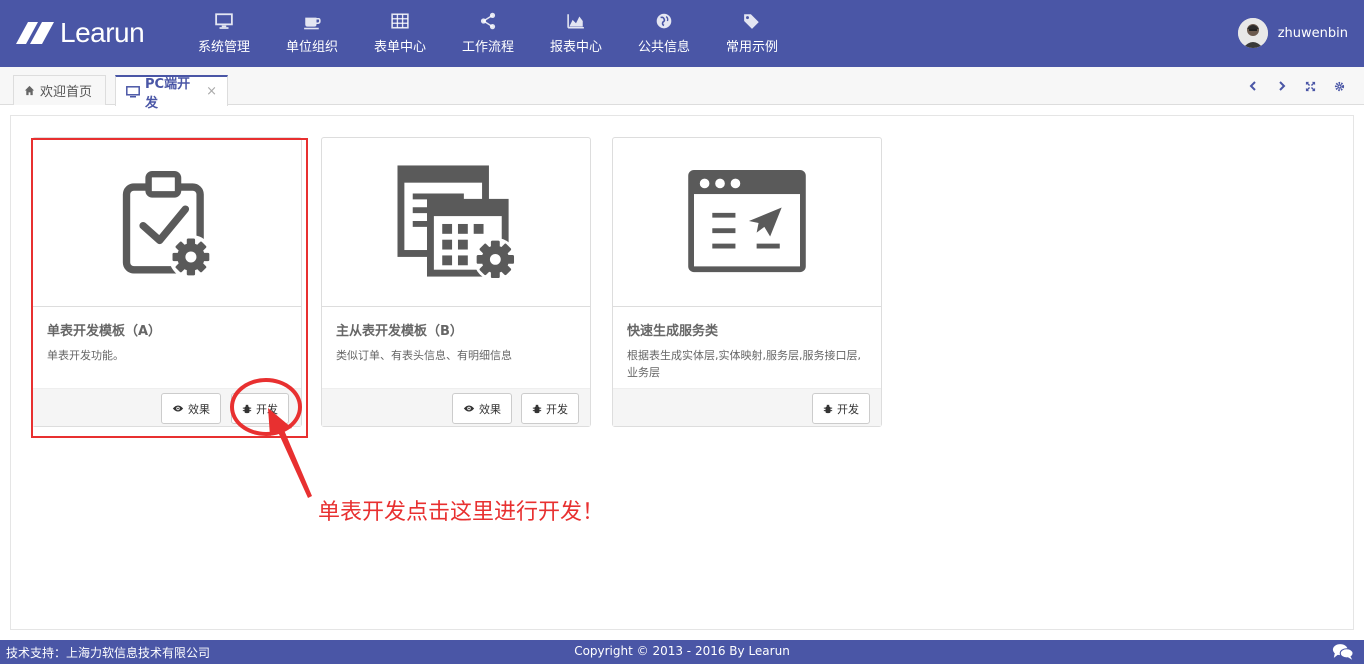  I want to click on scroll-left-button, so click(1252, 86).